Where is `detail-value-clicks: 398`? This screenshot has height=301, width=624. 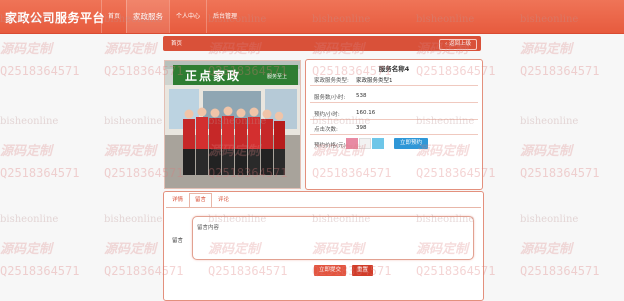 detail-value-clicks: 398 is located at coordinates (361, 128).